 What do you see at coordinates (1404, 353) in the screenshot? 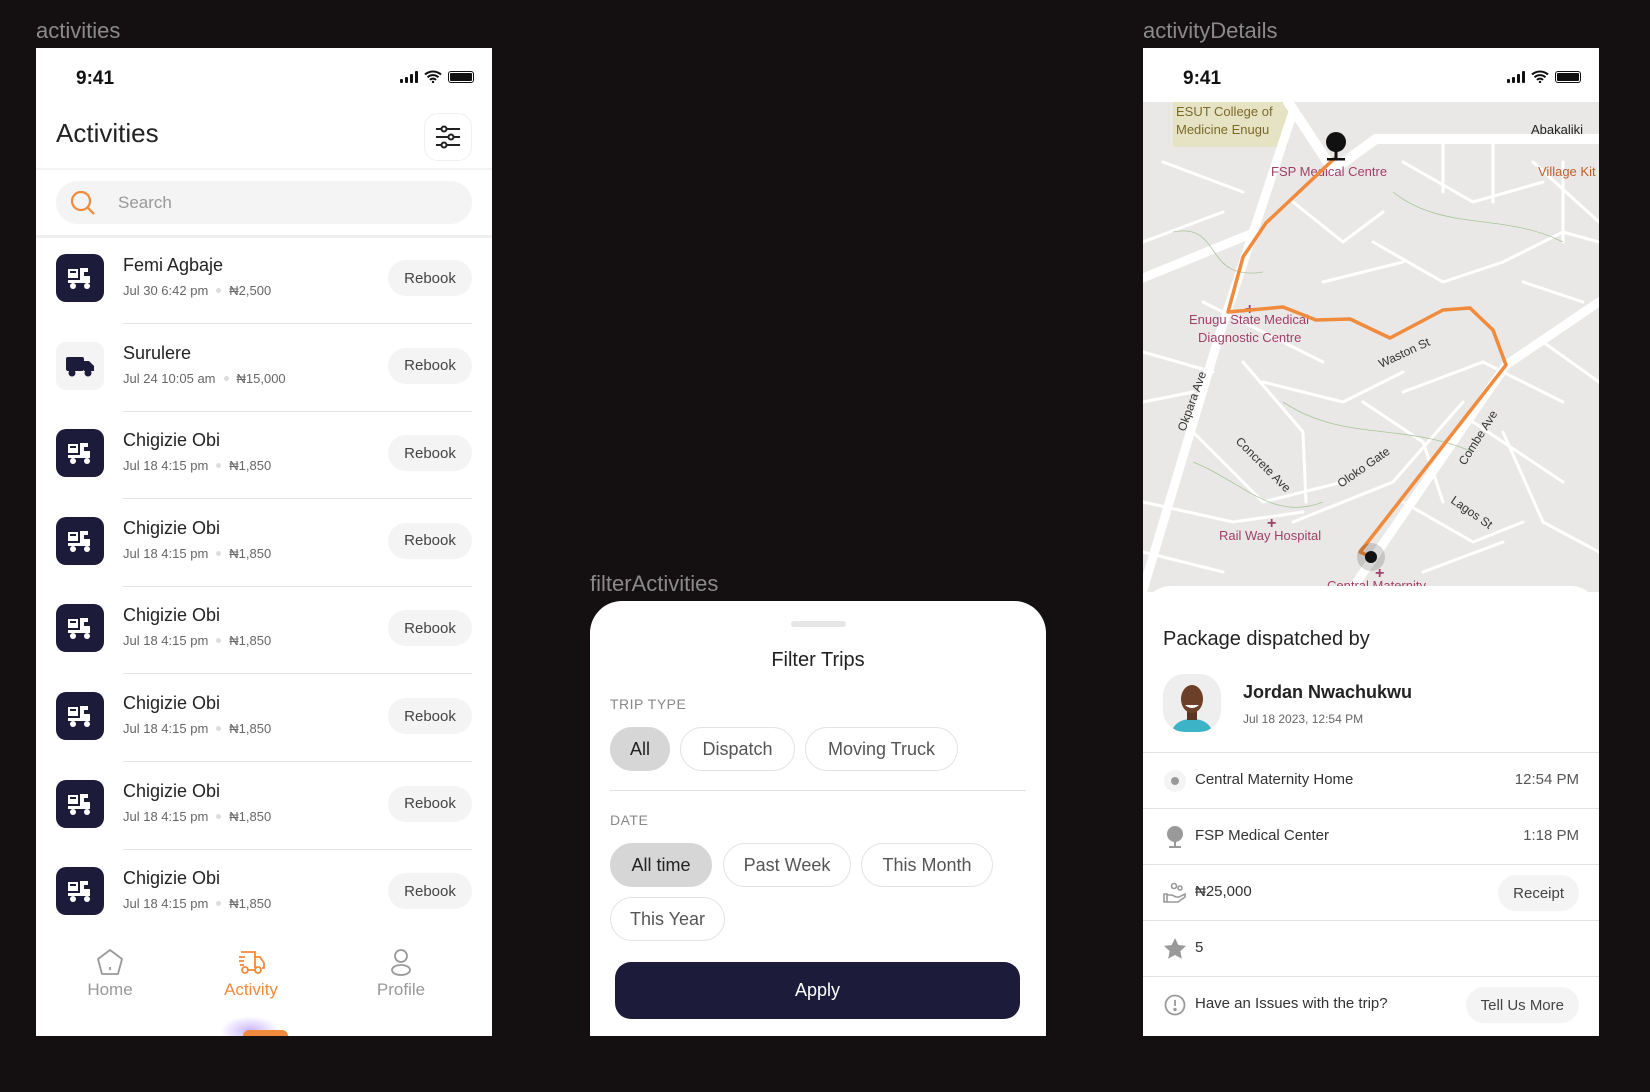
I see `map-label-waston: Waston St` at bounding box center [1404, 353].